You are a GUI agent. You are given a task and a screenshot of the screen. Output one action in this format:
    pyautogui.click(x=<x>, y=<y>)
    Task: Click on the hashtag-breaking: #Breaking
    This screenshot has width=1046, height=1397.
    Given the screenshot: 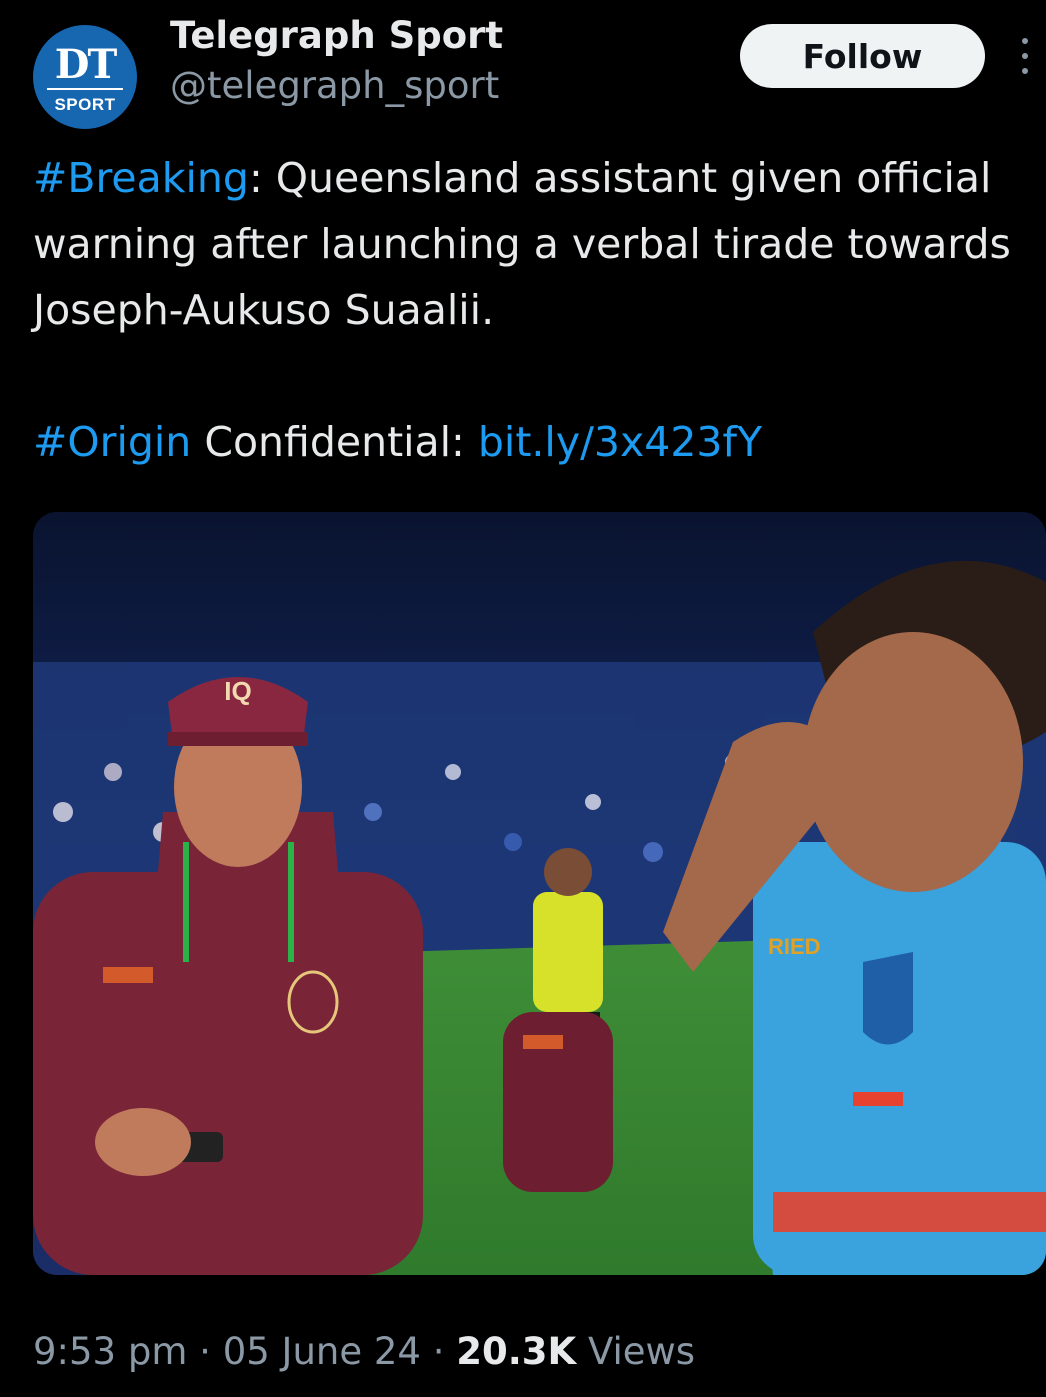 What is the action you would take?
    pyautogui.click(x=141, y=178)
    